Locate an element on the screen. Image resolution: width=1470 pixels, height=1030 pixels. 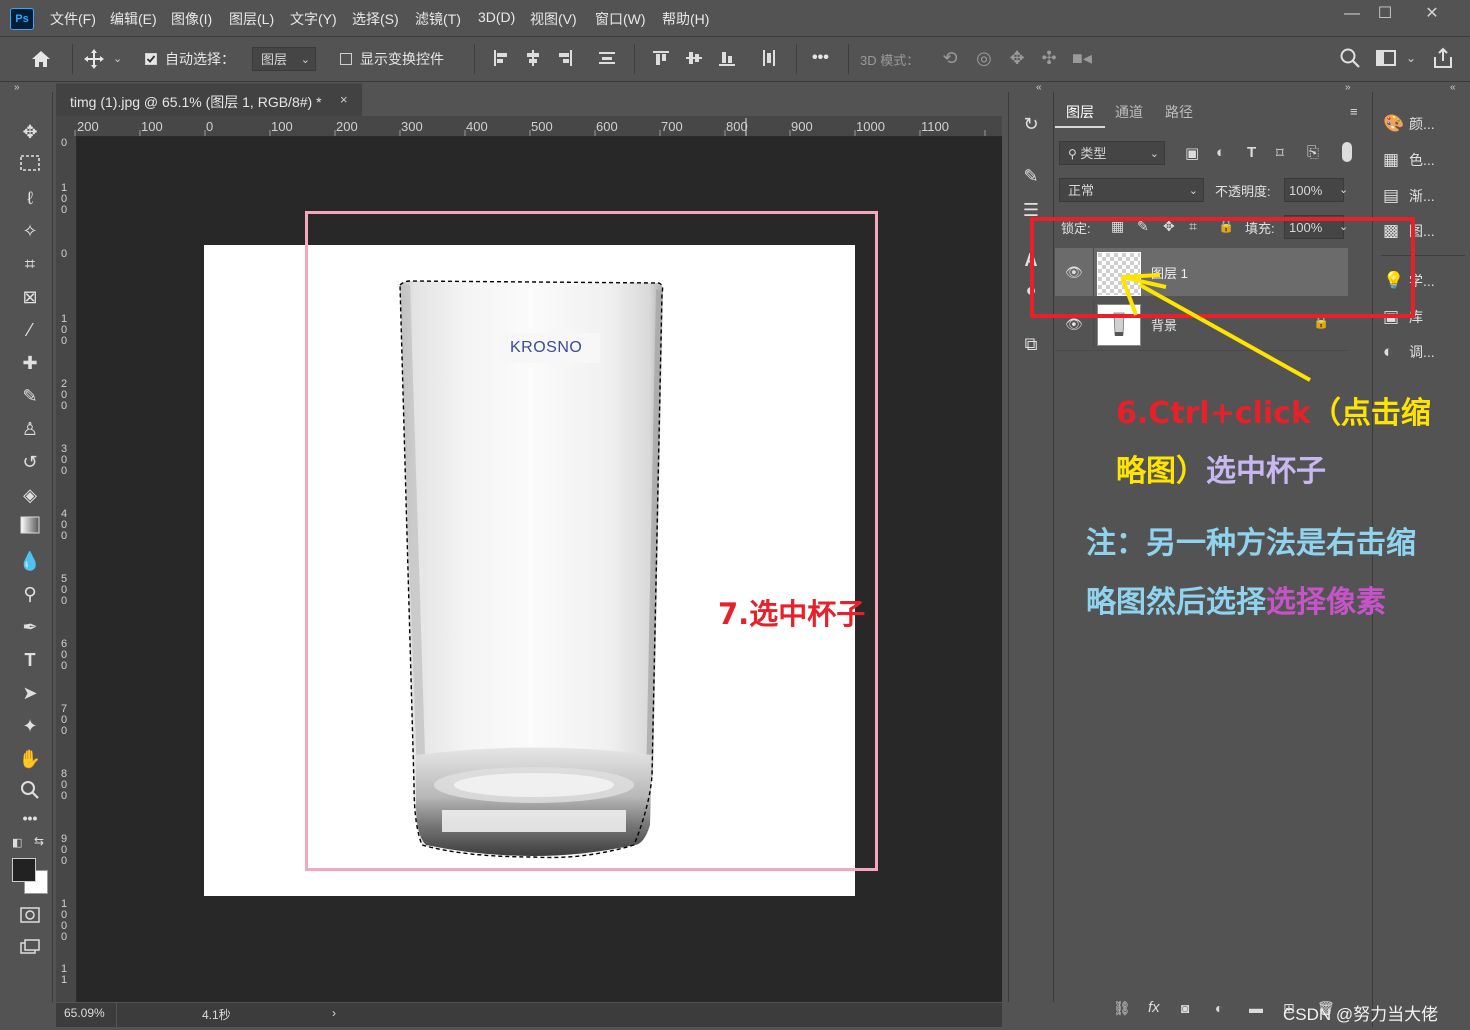
minimize-button: — is located at coordinates (1352, 14).